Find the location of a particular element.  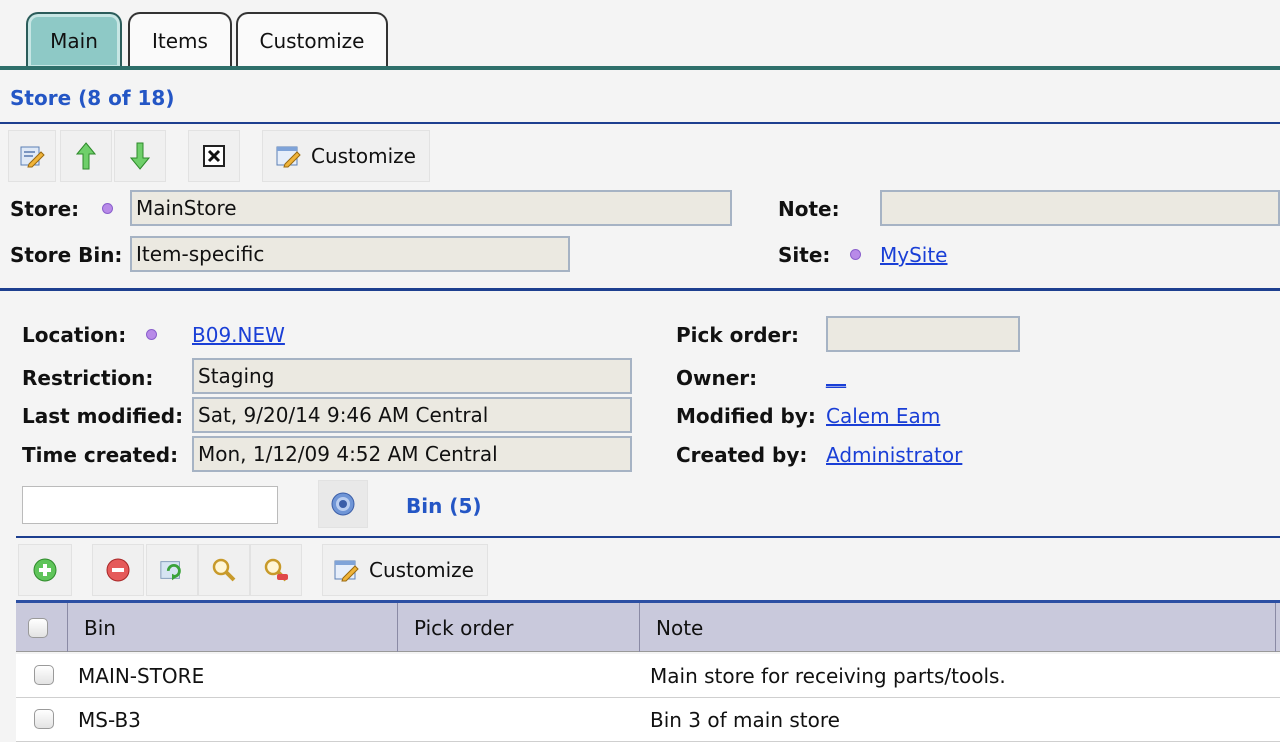

tab-main: Main is located at coordinates (74, 40).